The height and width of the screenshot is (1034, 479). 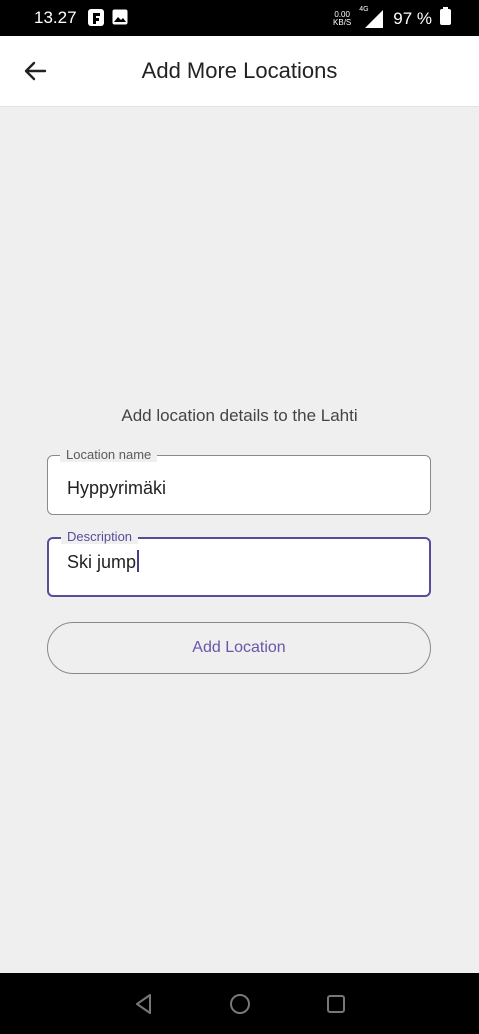 I want to click on app-notification-icon, so click(x=96, y=20).